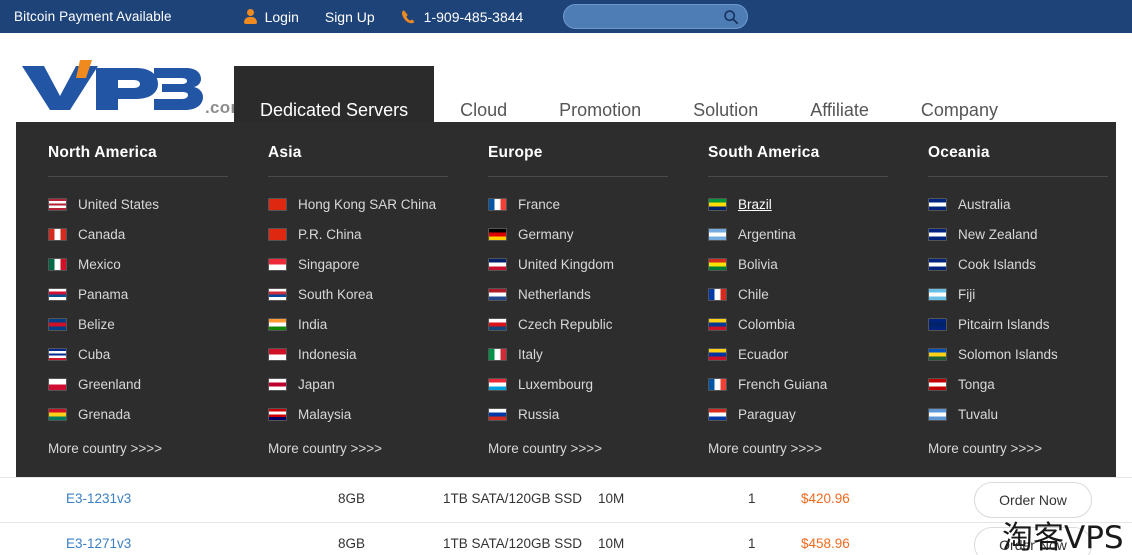  Describe the element at coordinates (142, 354) in the screenshot. I see `country-link-cu: Cuba` at that location.